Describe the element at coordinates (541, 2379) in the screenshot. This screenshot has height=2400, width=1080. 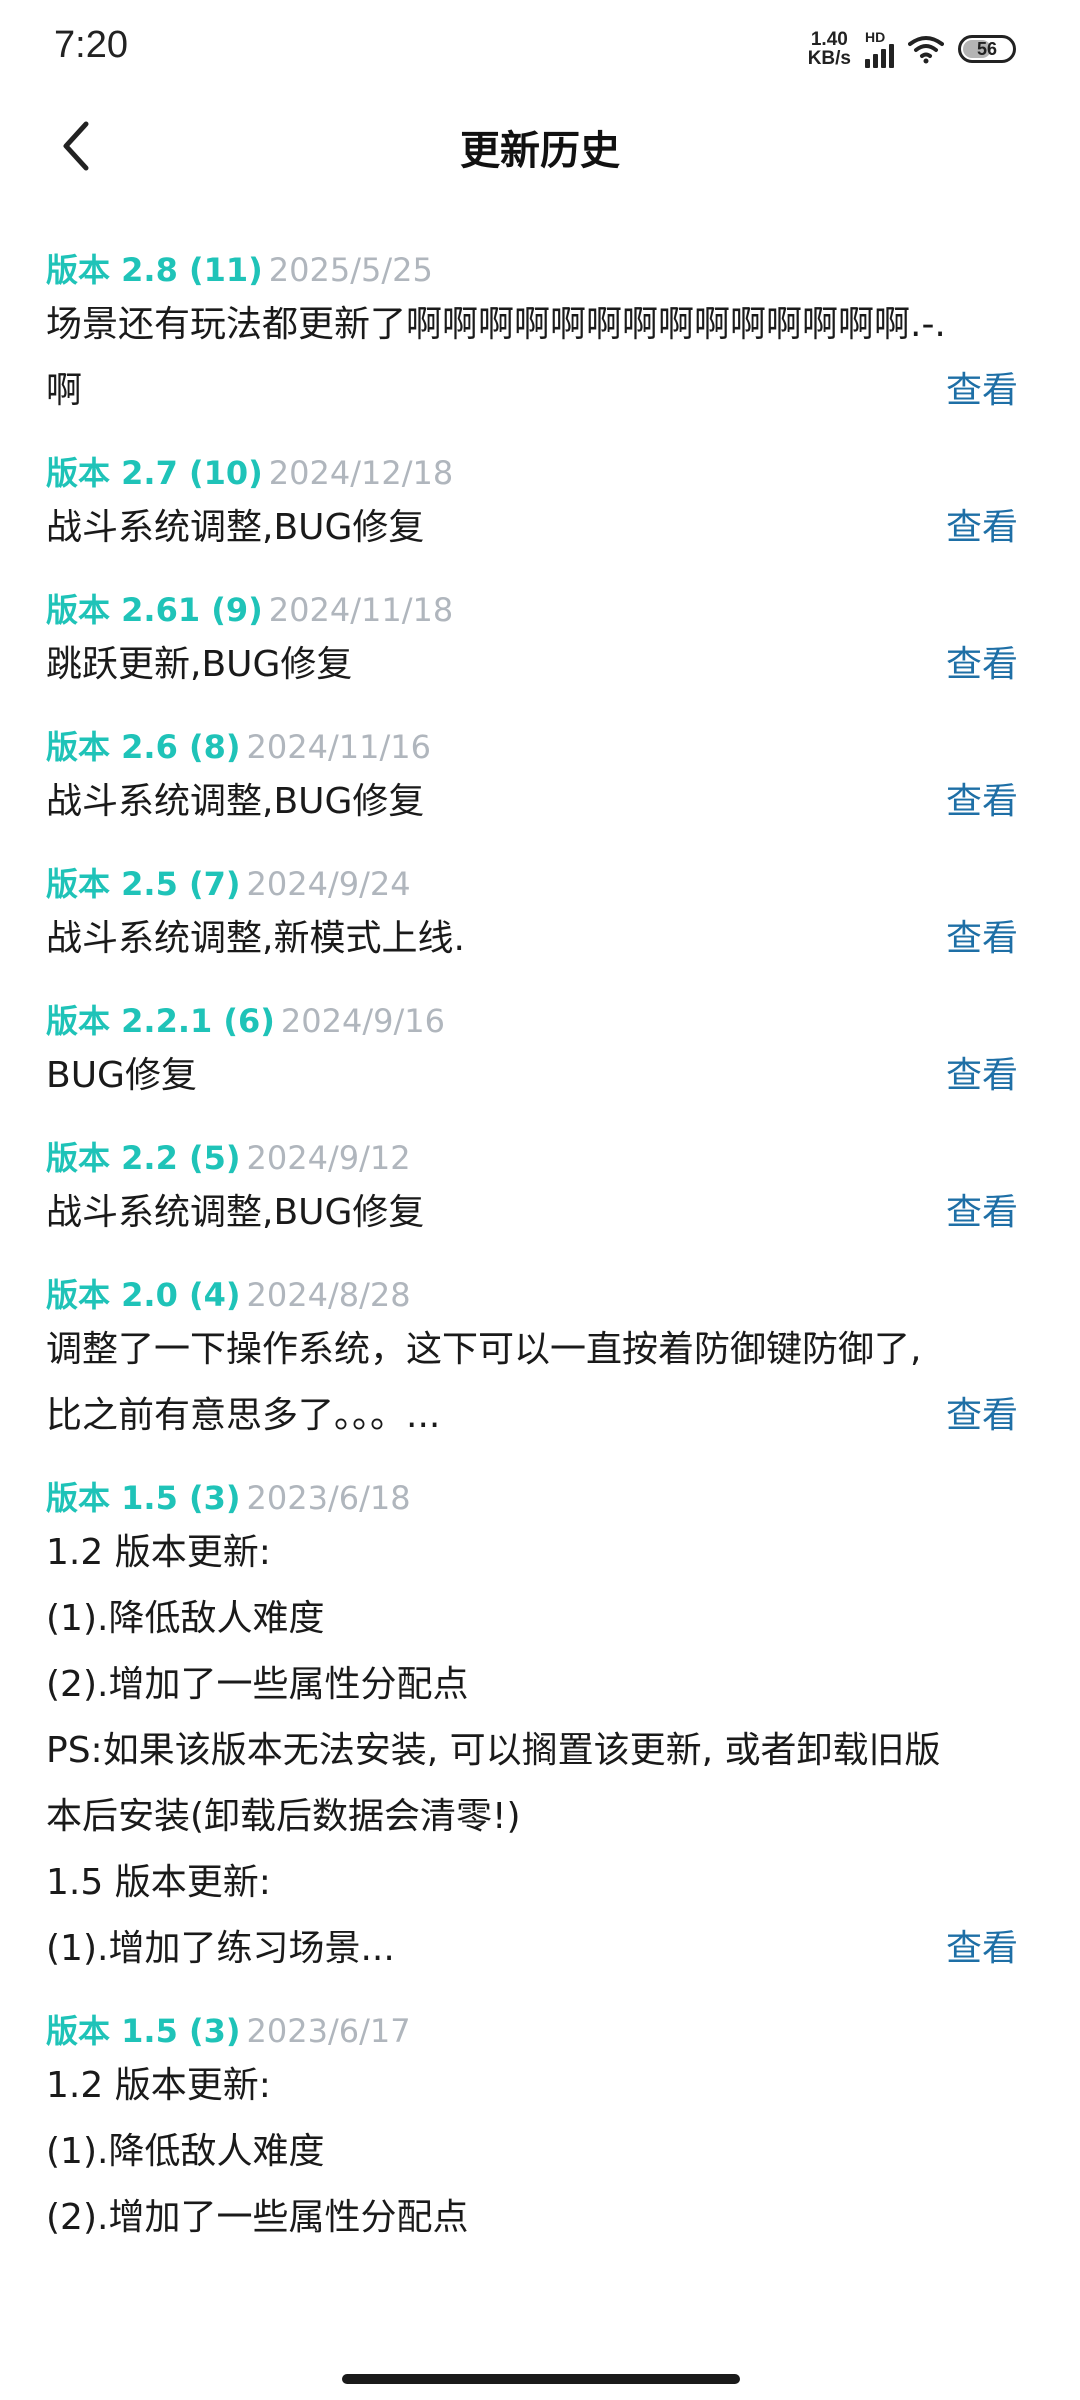
I see `home-indicator` at that location.